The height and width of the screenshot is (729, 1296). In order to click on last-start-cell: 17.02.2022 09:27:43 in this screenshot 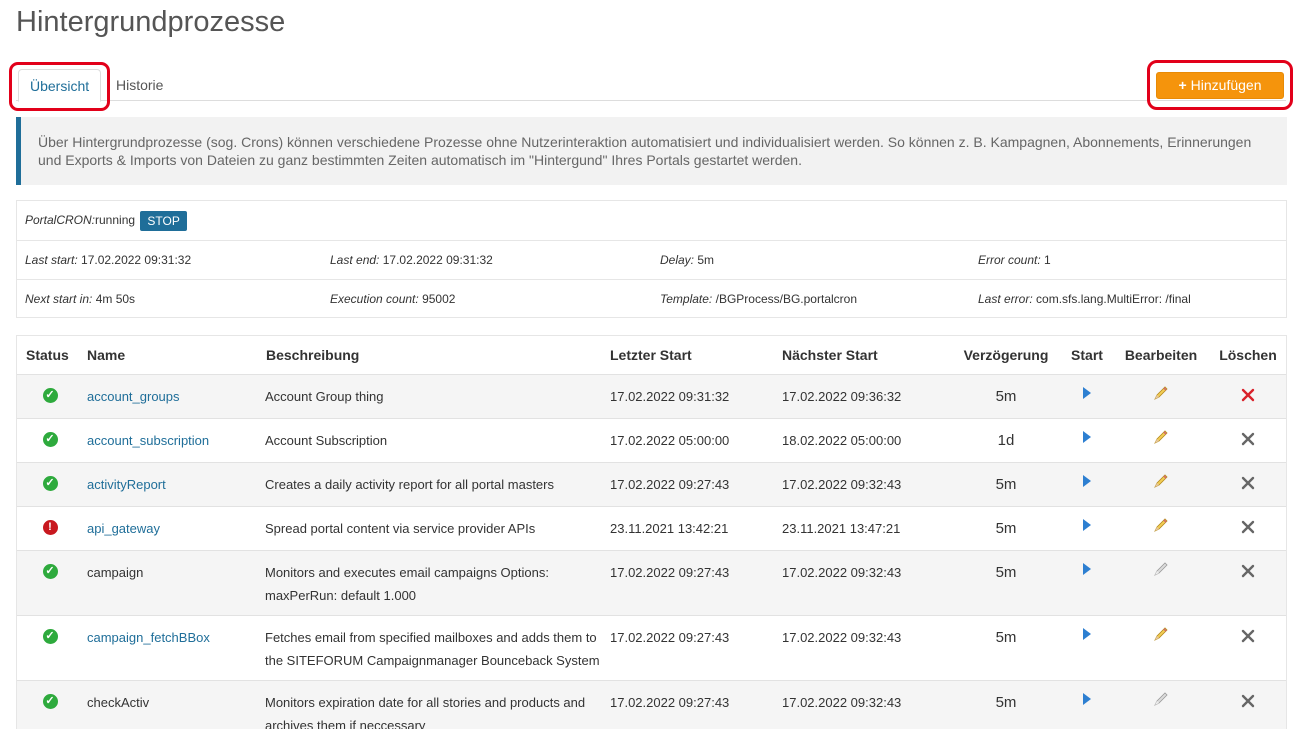, I will do `click(696, 483)`.